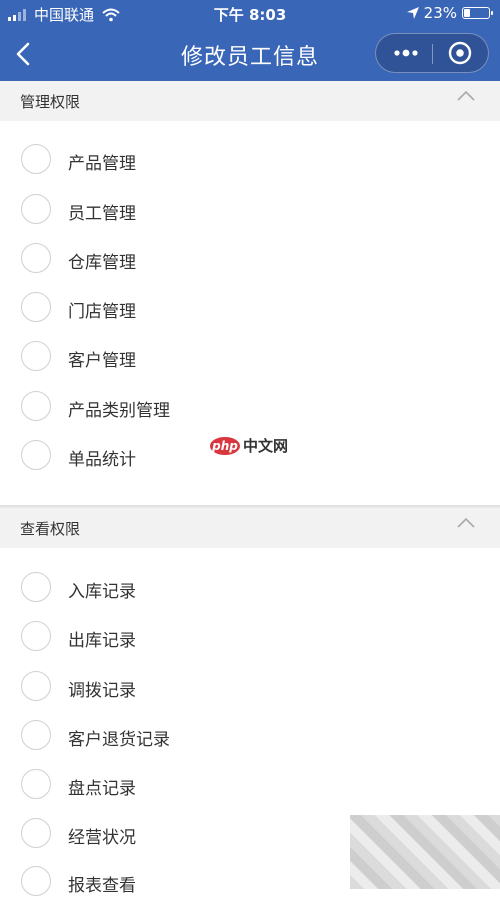 This screenshot has width=500, height=904. What do you see at coordinates (406, 53) in the screenshot?
I see `more-options-icon` at bounding box center [406, 53].